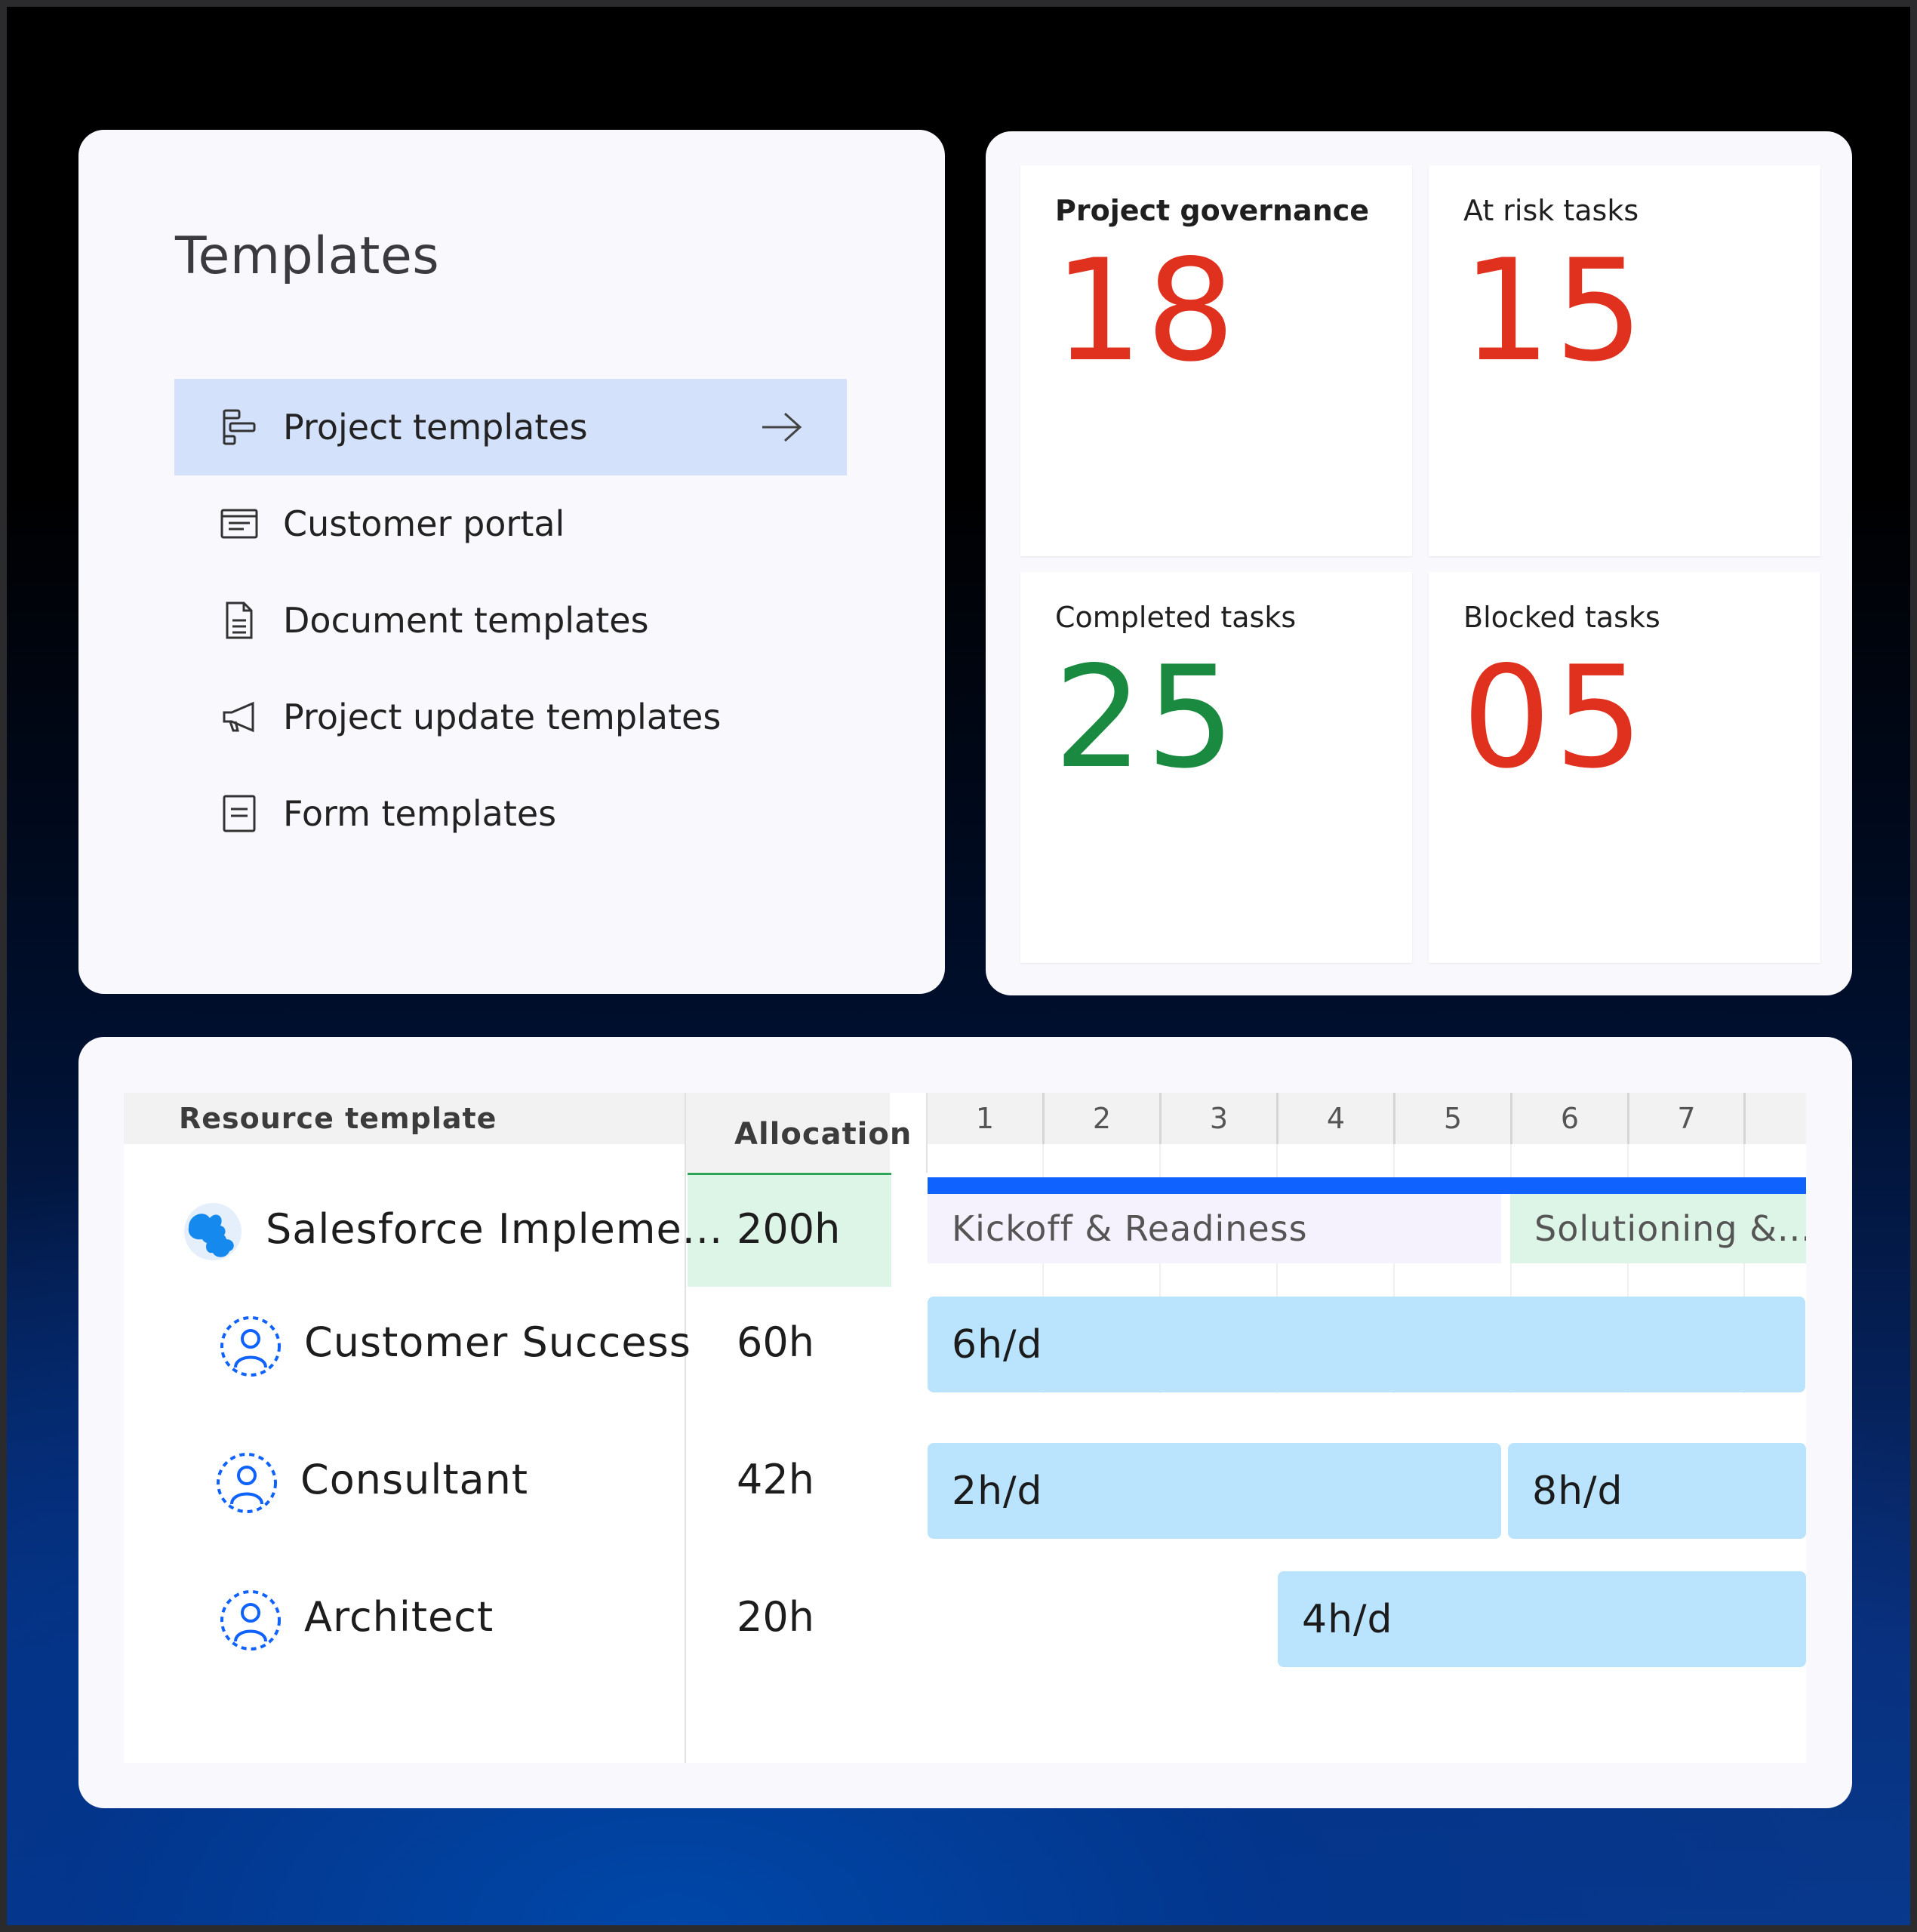 The height and width of the screenshot is (1932, 1917). I want to click on templates-item-project-templates: Project templates, so click(511, 427).